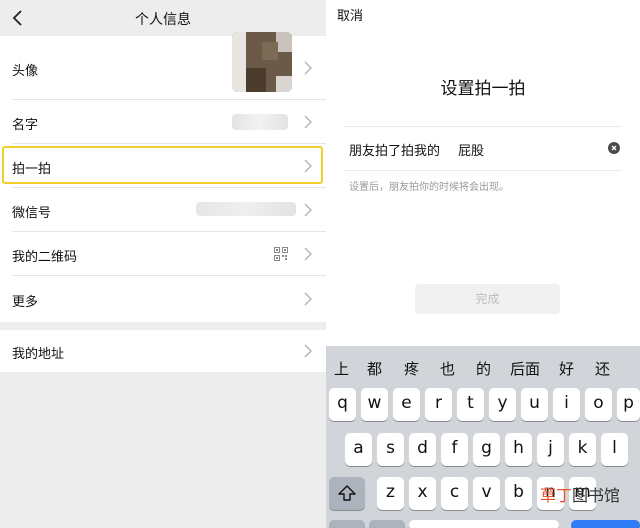 The height and width of the screenshot is (528, 640). What do you see at coordinates (246, 209) in the screenshot?
I see `wechat-id-value-blurred` at bounding box center [246, 209].